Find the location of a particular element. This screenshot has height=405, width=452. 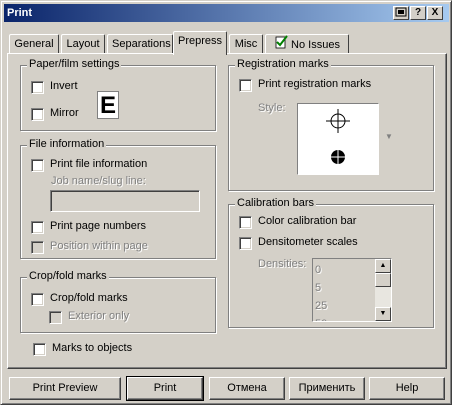

job-name-label: Job name/slug line: is located at coordinates (98, 181).